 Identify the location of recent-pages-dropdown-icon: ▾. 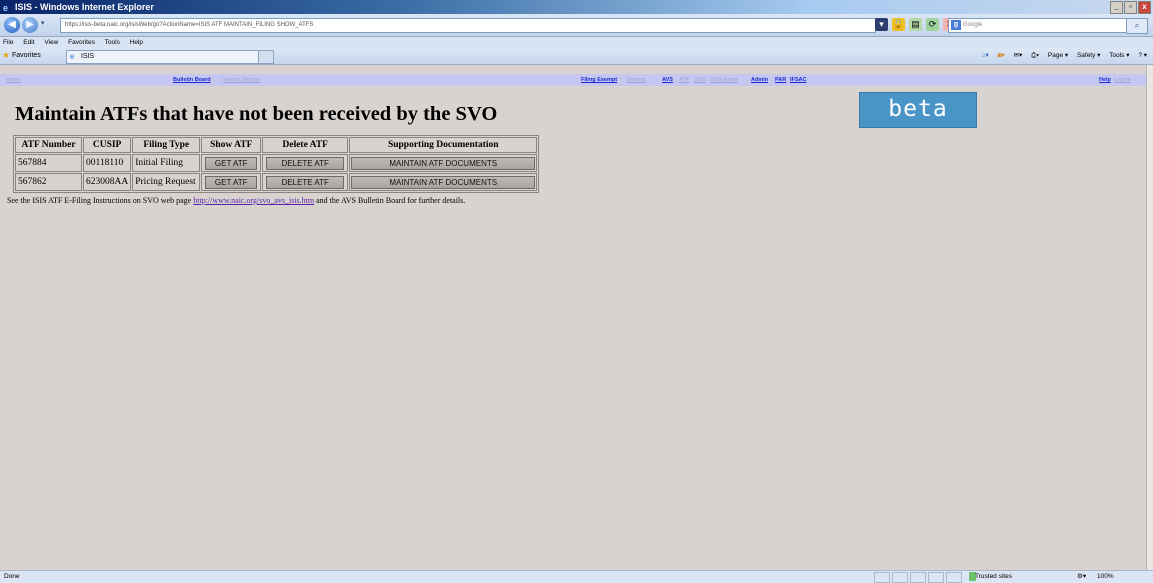
(43, 23).